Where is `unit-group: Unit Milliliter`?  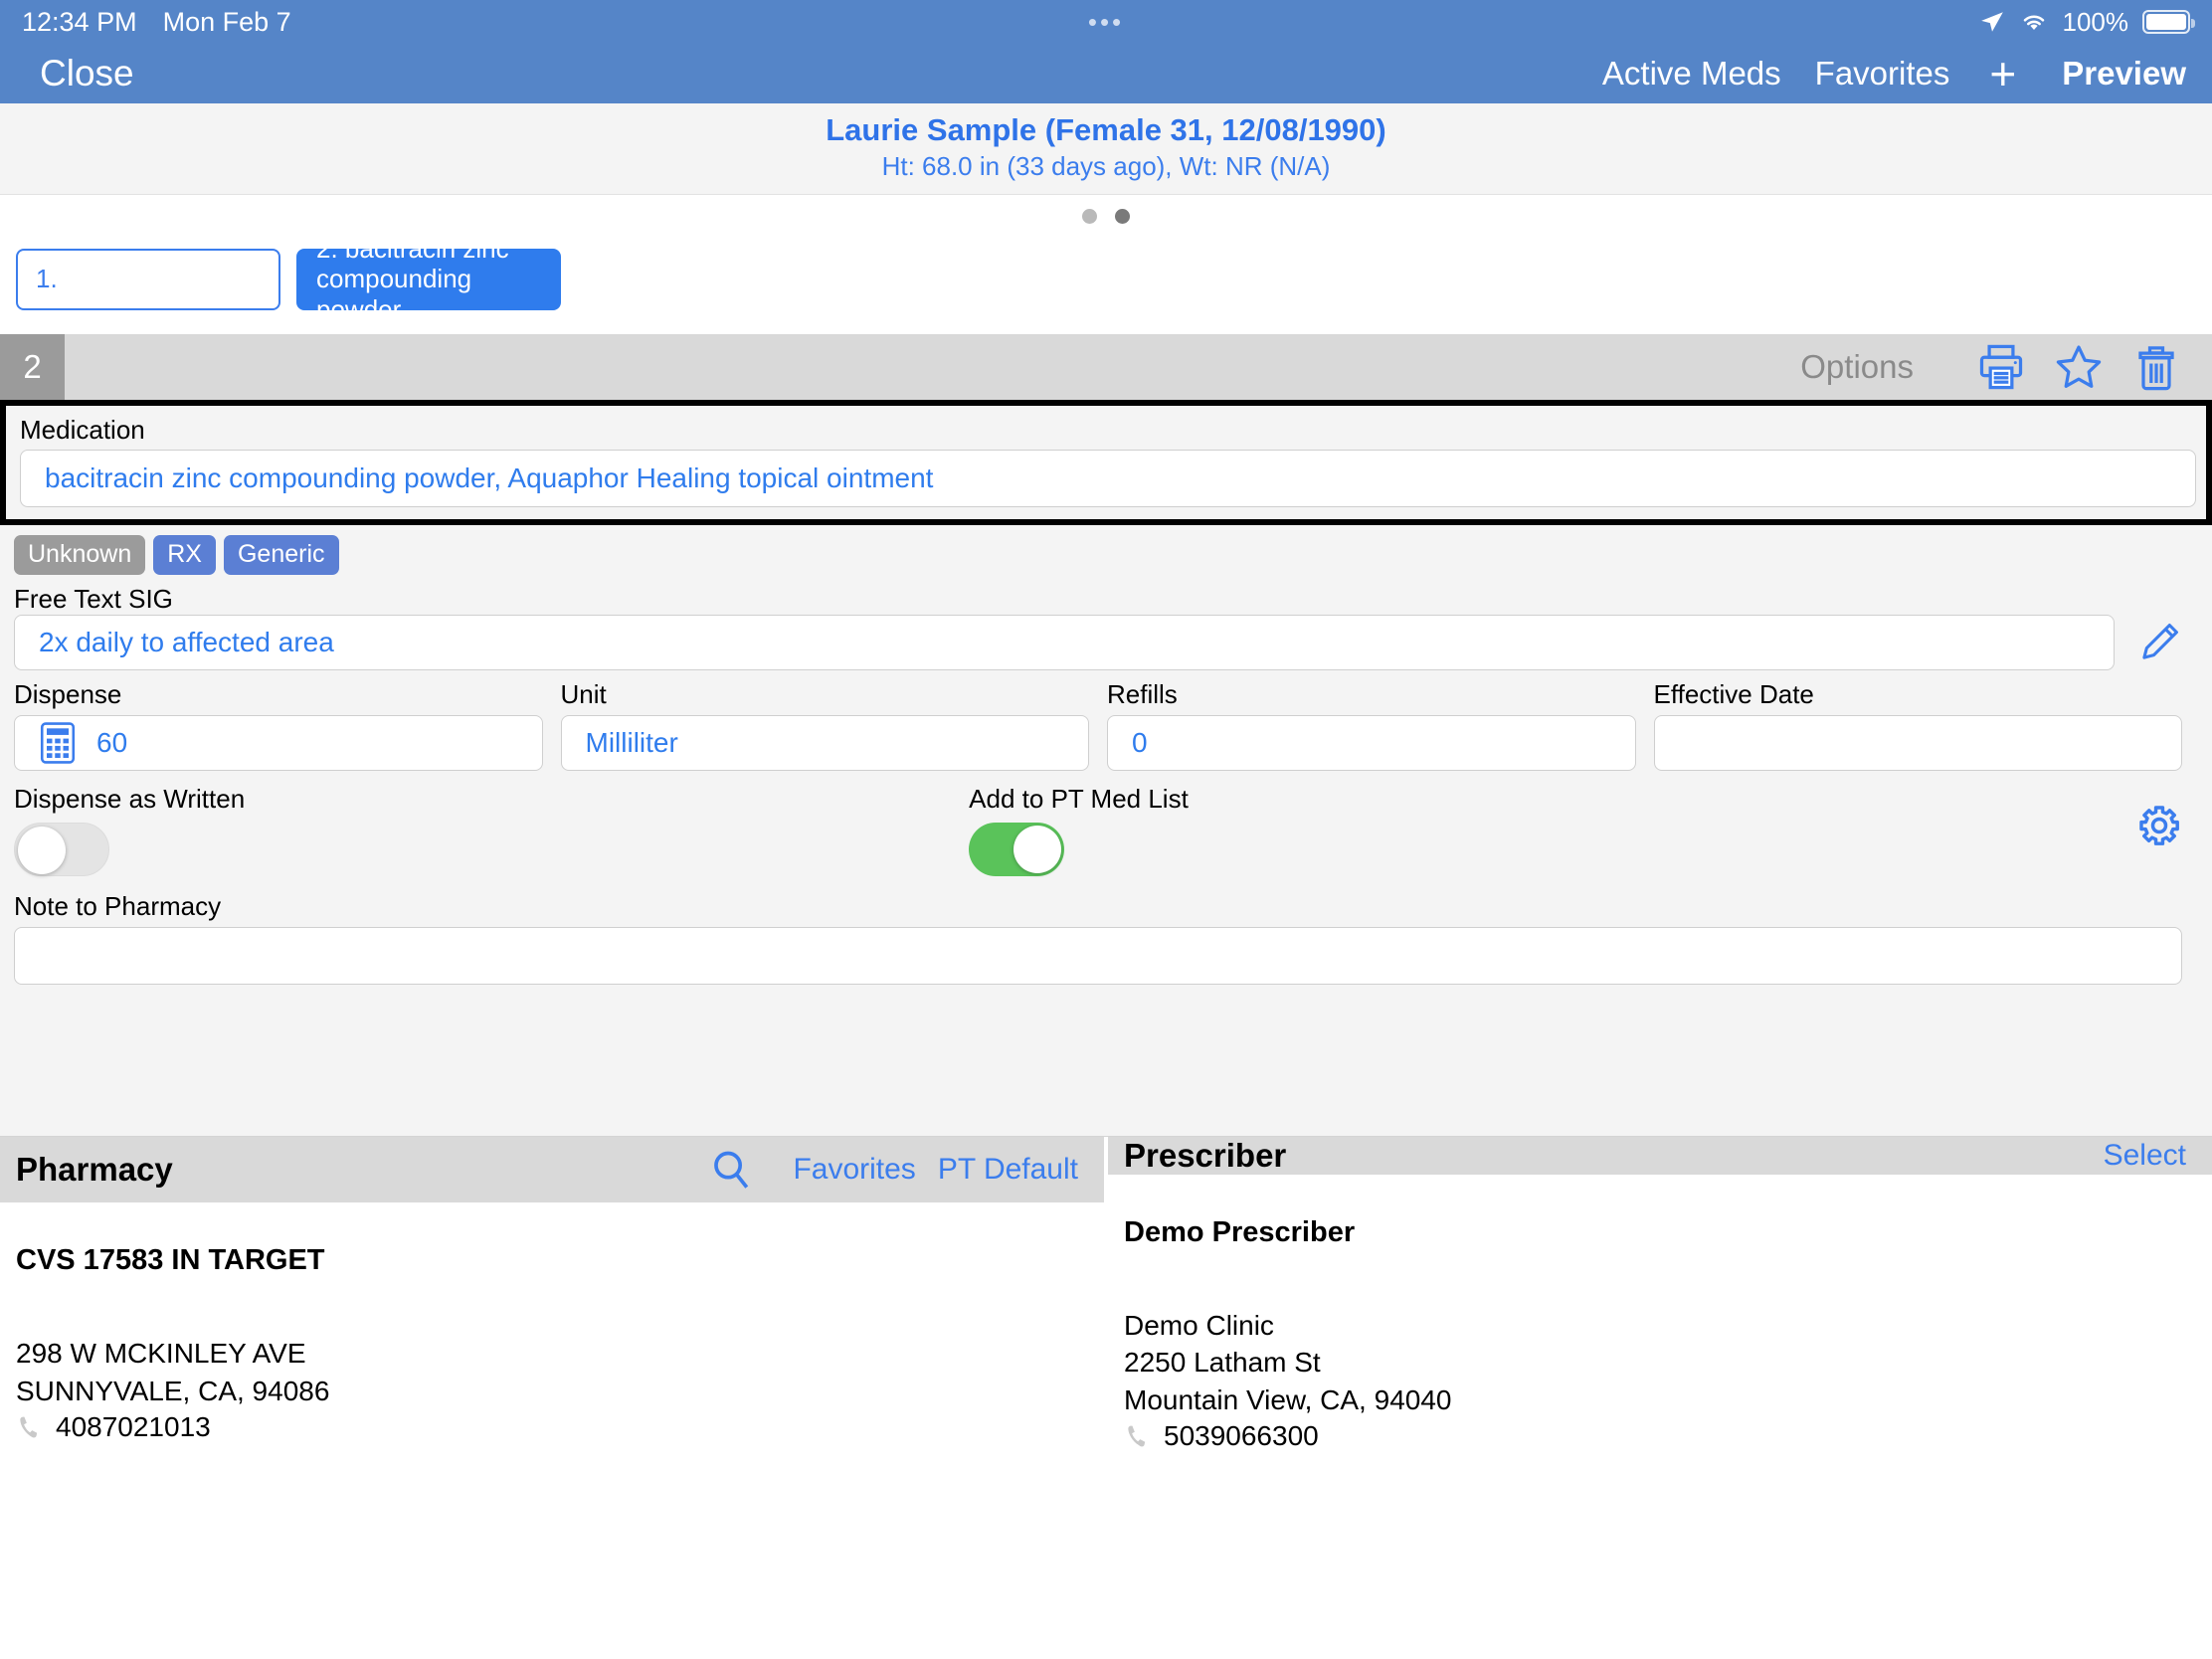 unit-group: Unit Milliliter is located at coordinates (824, 724).